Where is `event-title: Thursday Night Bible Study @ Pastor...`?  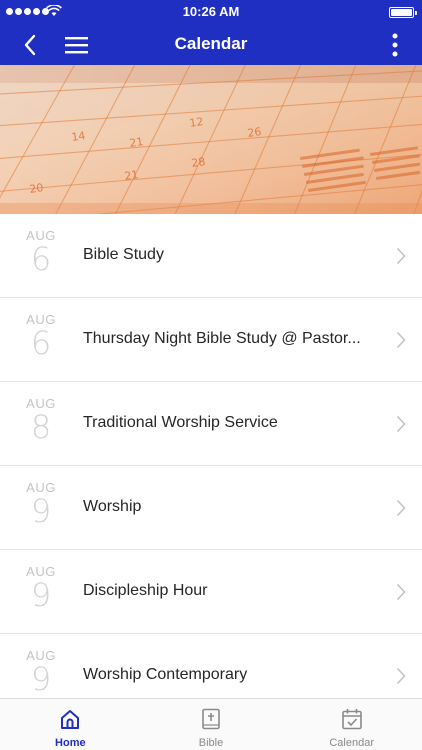 event-title: Thursday Night Bible Study @ Pastor... is located at coordinates (222, 338).